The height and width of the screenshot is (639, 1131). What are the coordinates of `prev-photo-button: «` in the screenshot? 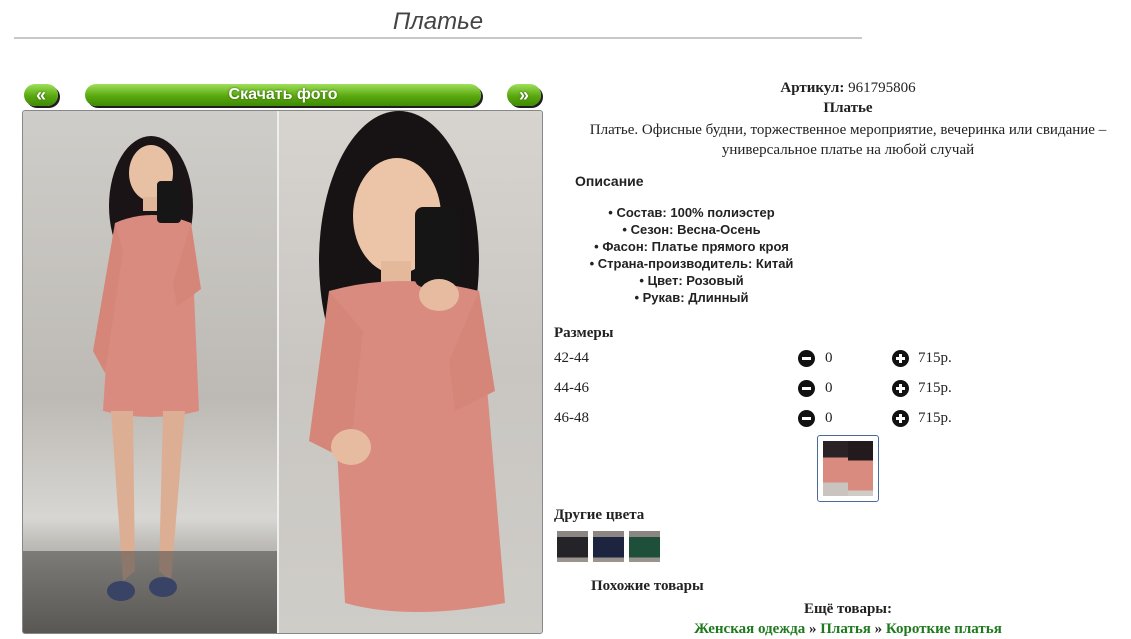 It's located at (41, 95).